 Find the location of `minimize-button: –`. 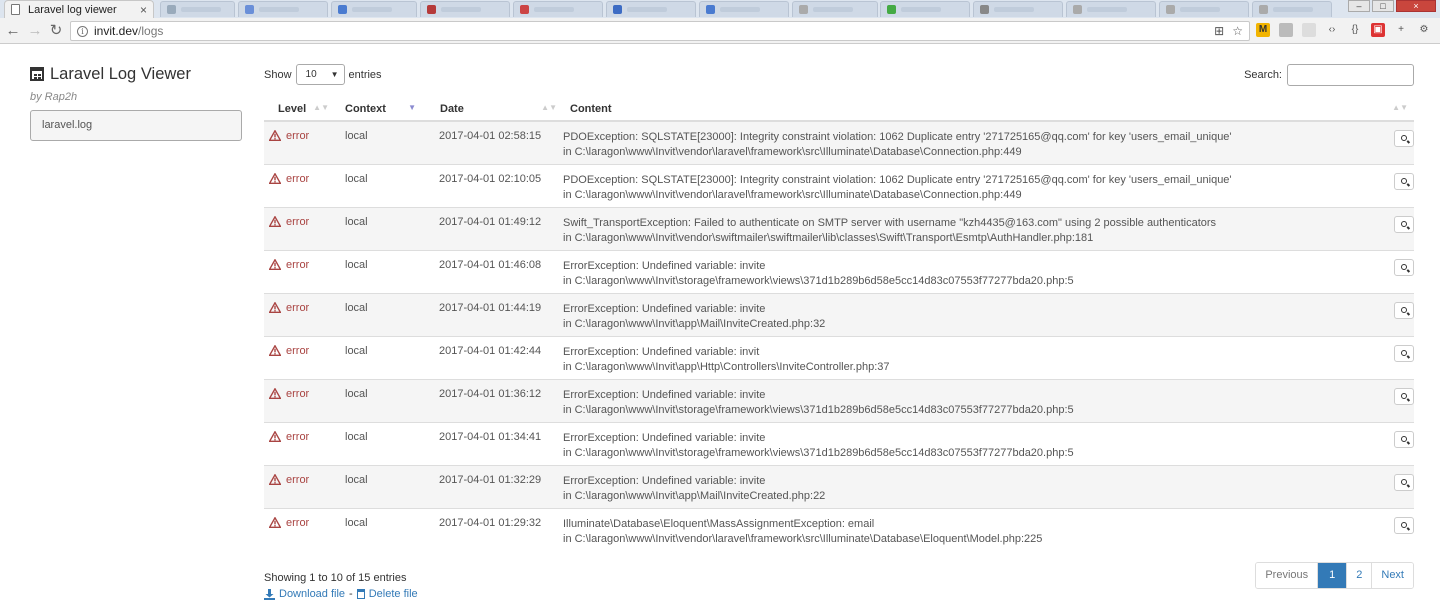

minimize-button: – is located at coordinates (1359, 6).